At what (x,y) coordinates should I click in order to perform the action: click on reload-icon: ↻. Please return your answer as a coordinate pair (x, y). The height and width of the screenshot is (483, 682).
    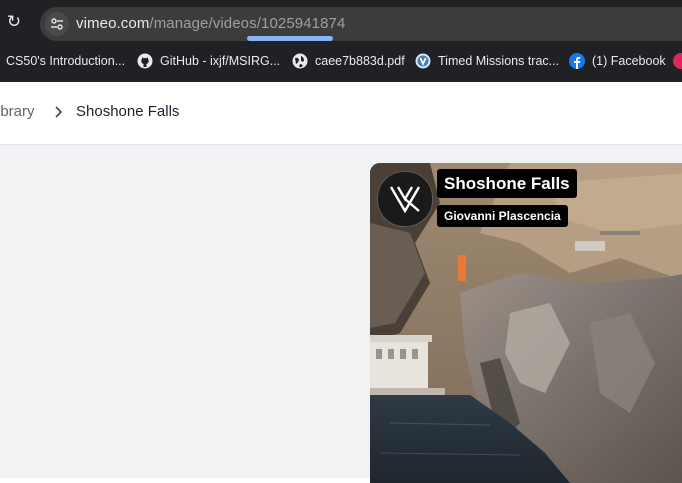
    Looking at the image, I should click on (14, 22).